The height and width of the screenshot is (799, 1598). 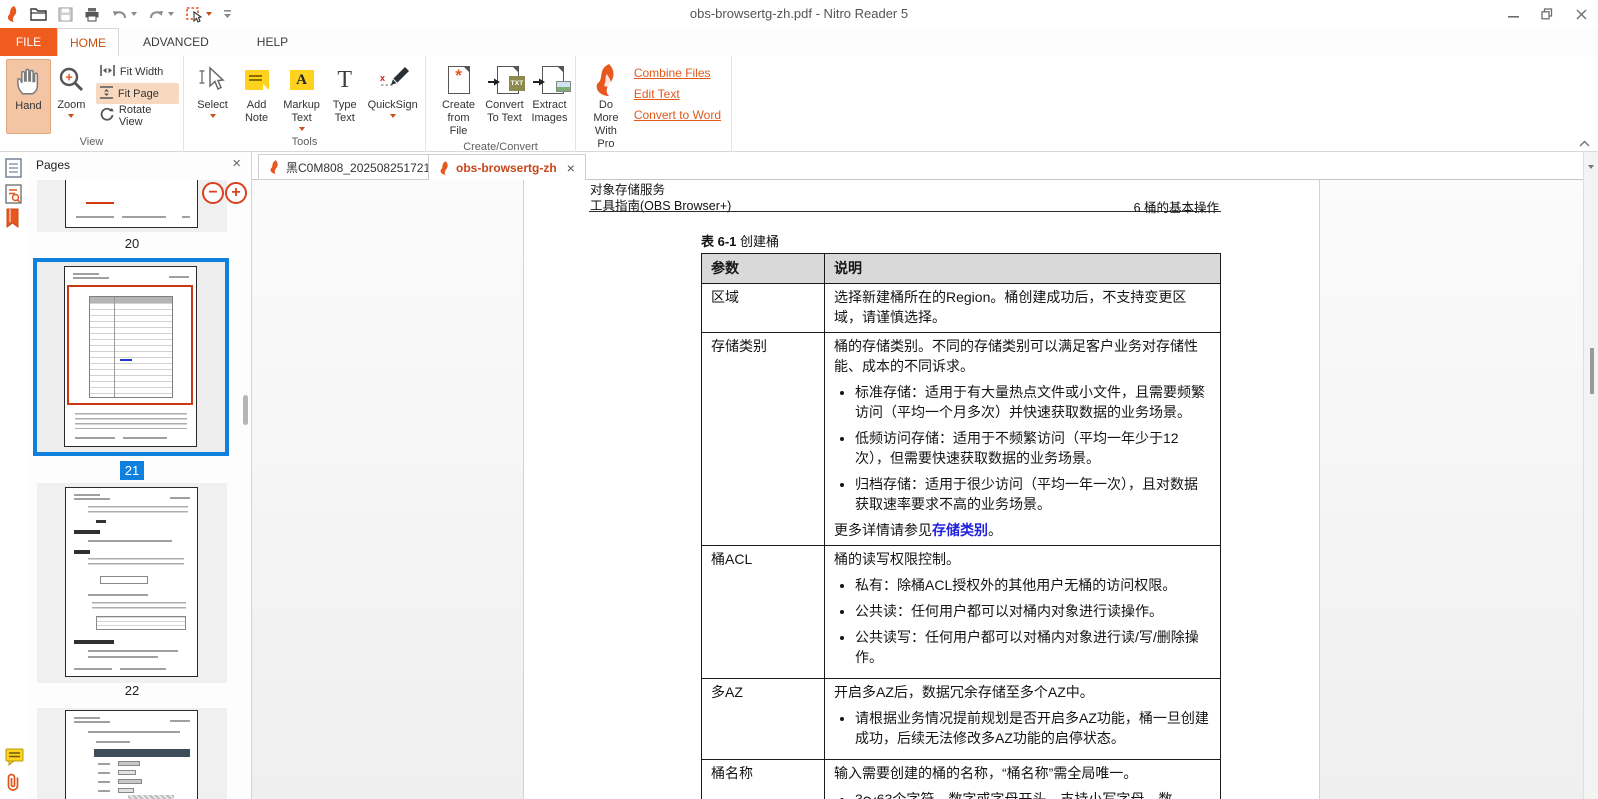 What do you see at coordinates (507, 167) in the screenshot?
I see `document-tab-2-active: obs-browsertg-zh ×` at bounding box center [507, 167].